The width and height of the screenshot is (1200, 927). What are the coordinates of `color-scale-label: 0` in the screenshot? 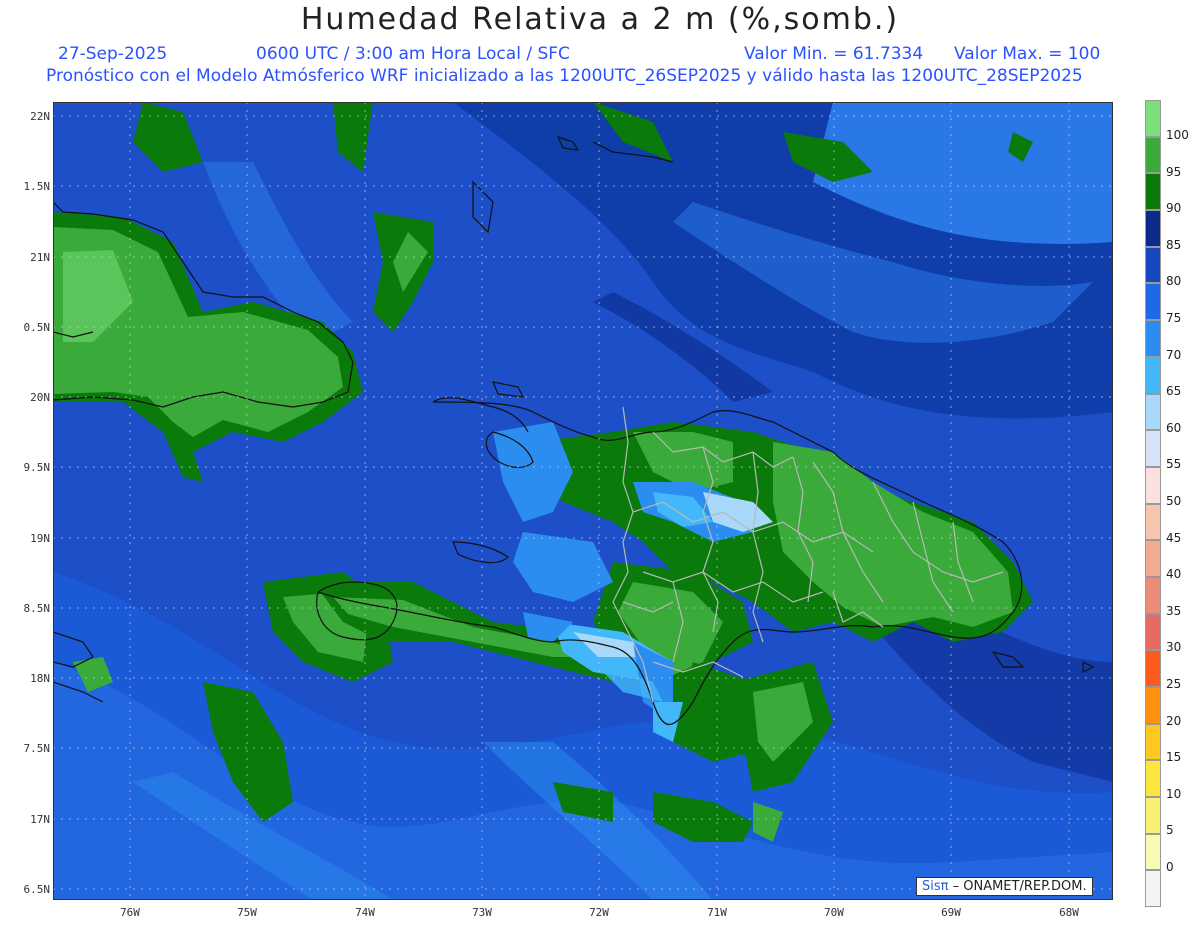 It's located at (1170, 867).